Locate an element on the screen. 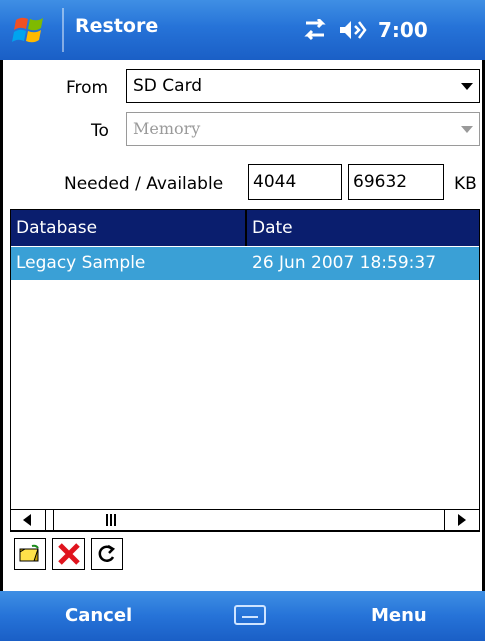  list-header: Database Date is located at coordinates (245, 228).